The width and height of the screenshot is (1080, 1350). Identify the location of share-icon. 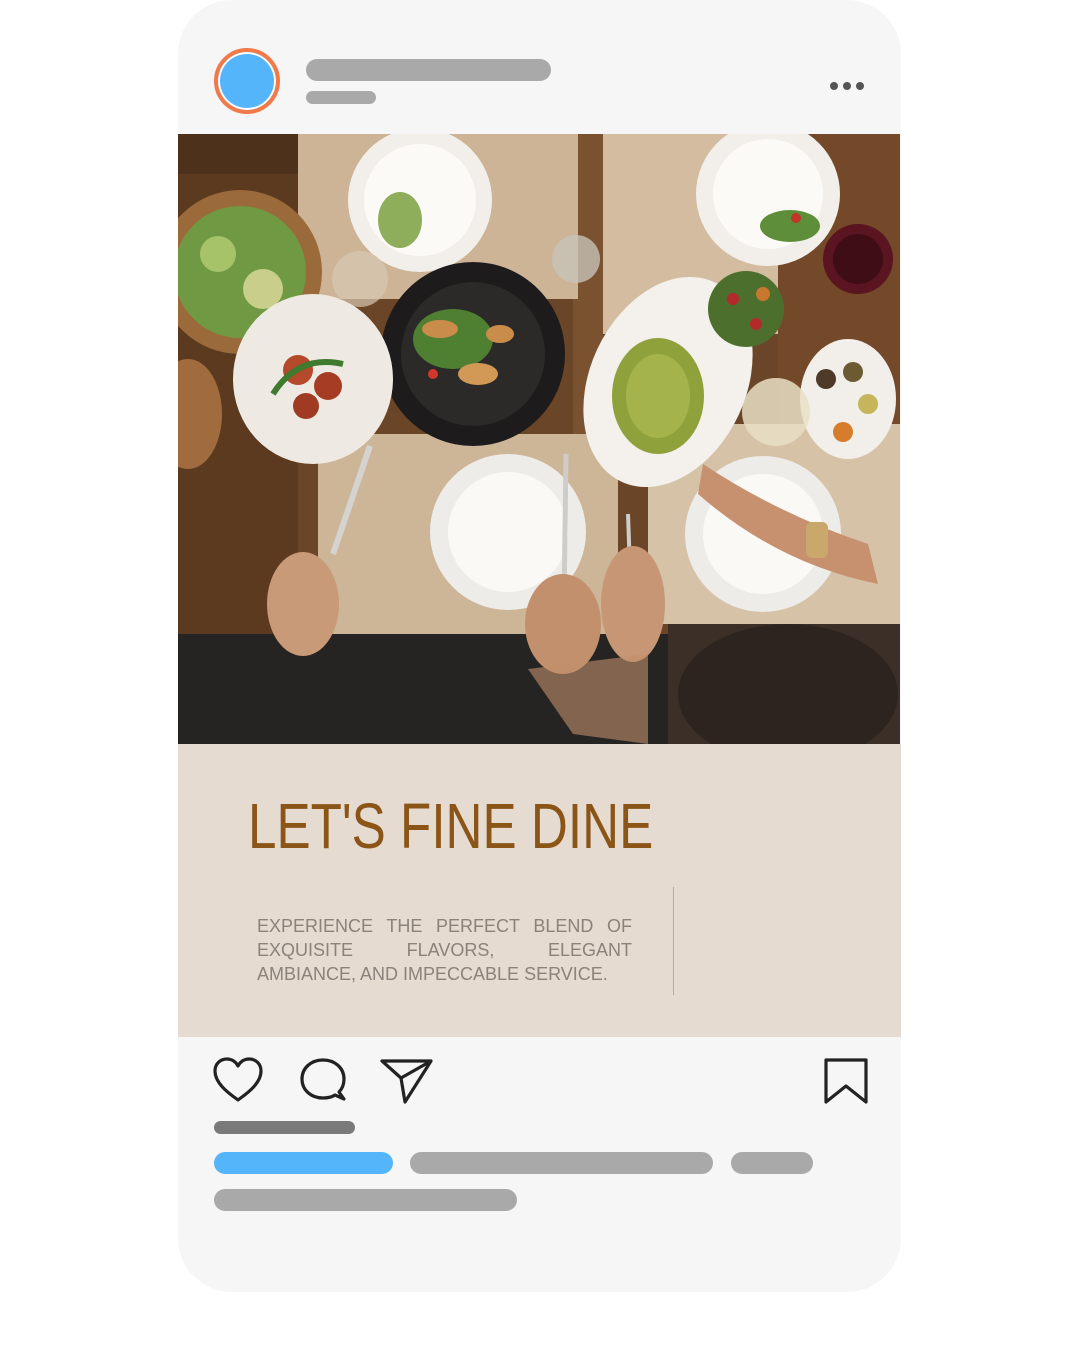
(407, 1081).